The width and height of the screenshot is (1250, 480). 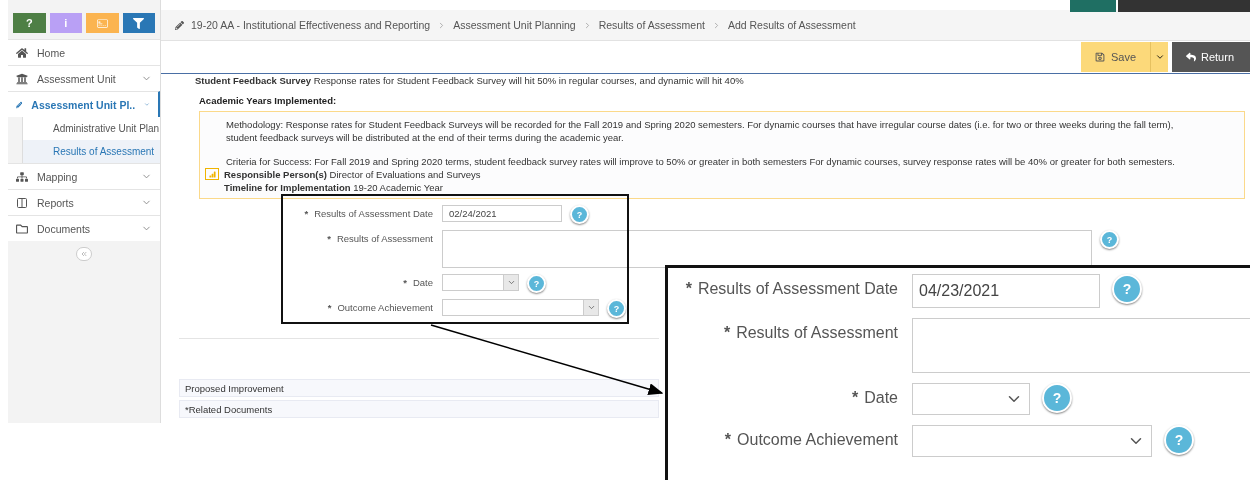 I want to click on bank-icon, so click(x=22, y=78).